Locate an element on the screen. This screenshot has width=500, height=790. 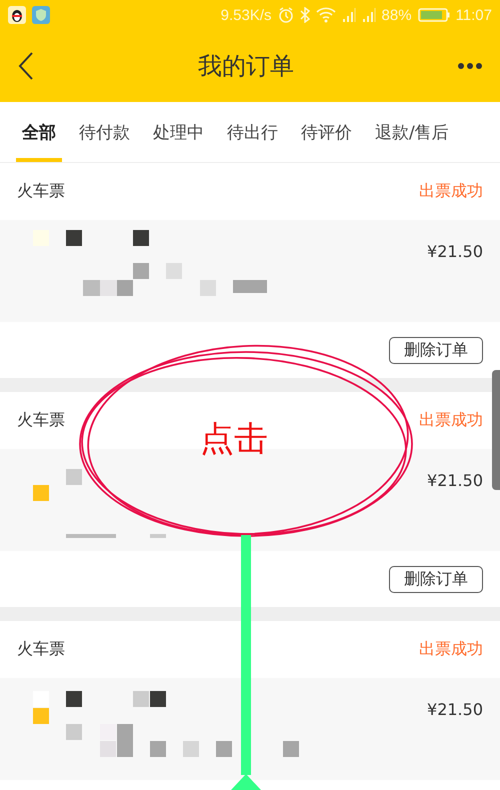
page-title: 我的订单 is located at coordinates (246, 66).